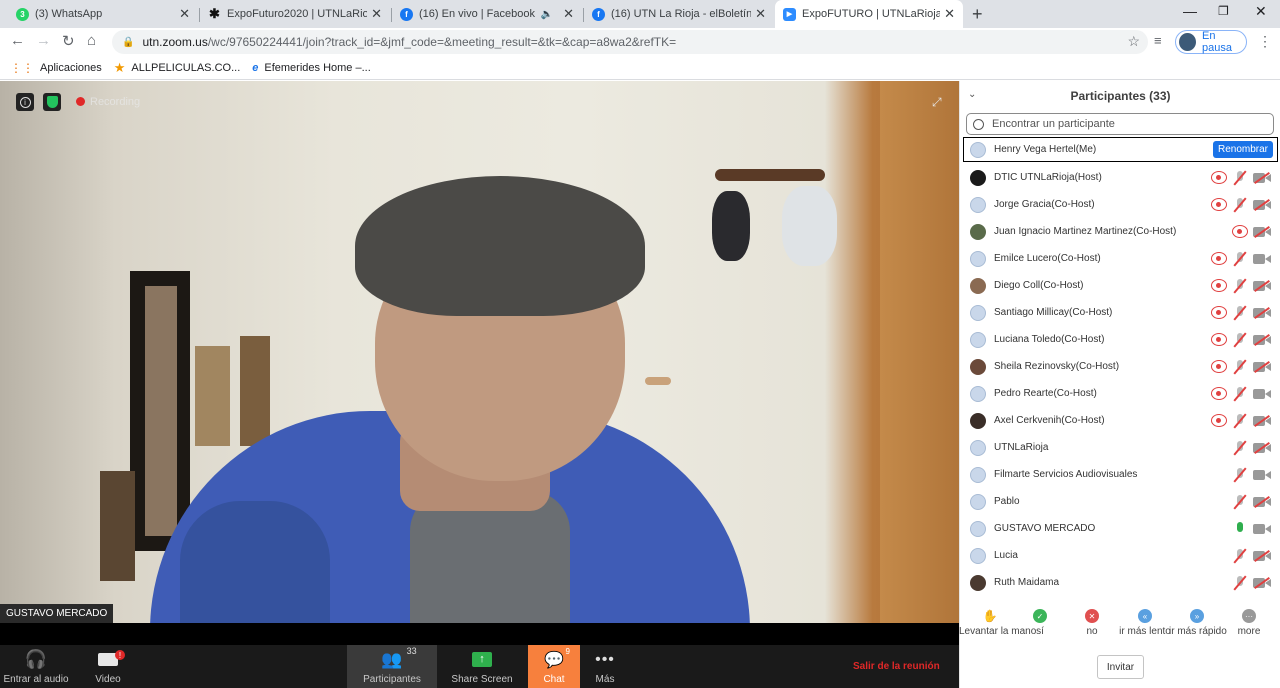 The width and height of the screenshot is (1280, 688). Describe the element at coordinates (1120, 555) in the screenshot. I see `participant-row: Lucia` at that location.